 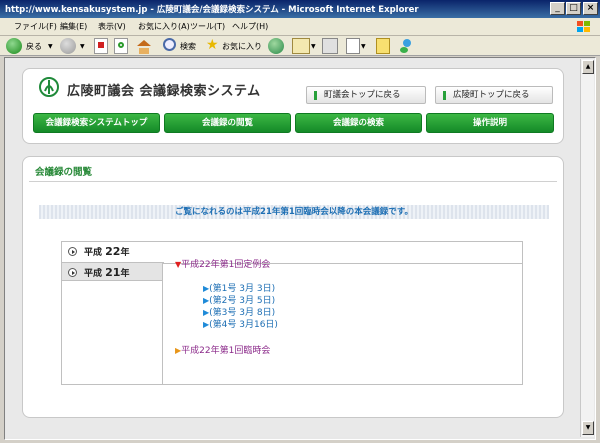 What do you see at coordinates (207, 26) in the screenshot?
I see `menu-tools: ツール(T)` at bounding box center [207, 26].